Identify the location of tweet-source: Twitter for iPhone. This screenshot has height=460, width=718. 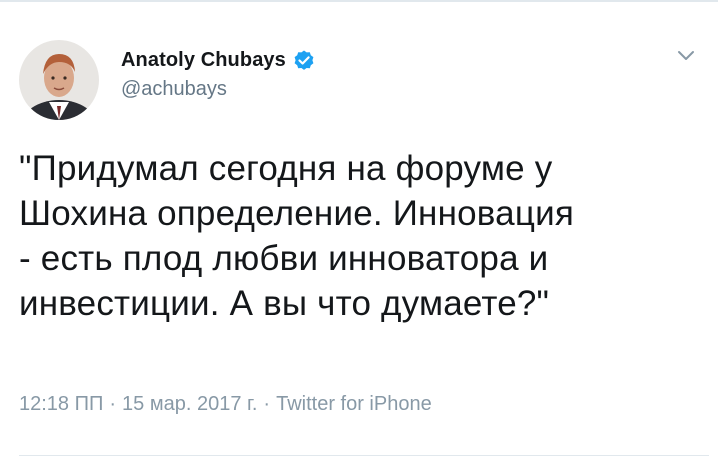
(354, 404).